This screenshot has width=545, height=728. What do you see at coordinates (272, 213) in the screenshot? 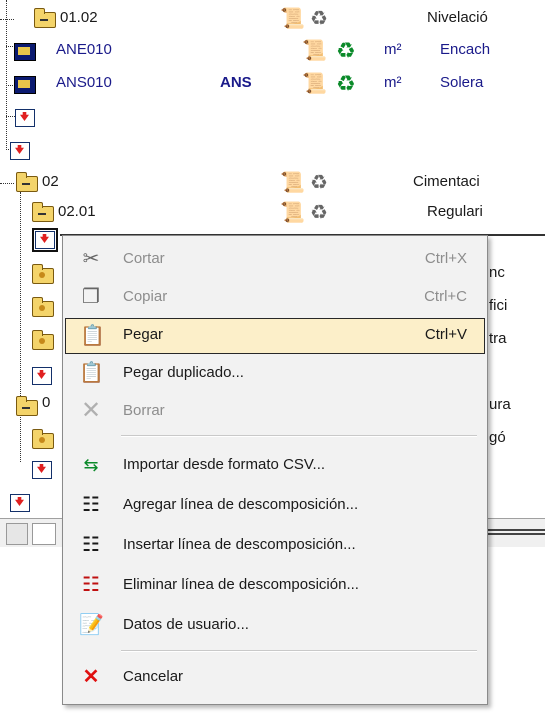
I see `tree-row: 02.01 📜 ♻ Regulari` at bounding box center [272, 213].